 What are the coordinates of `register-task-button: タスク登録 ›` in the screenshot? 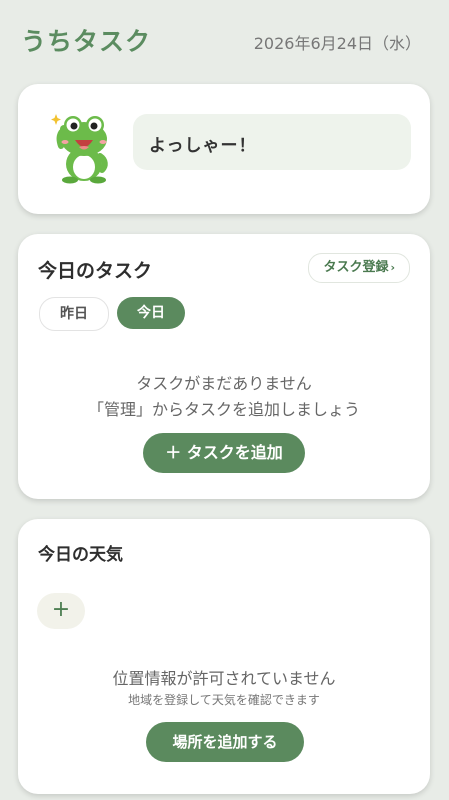 It's located at (359, 268).